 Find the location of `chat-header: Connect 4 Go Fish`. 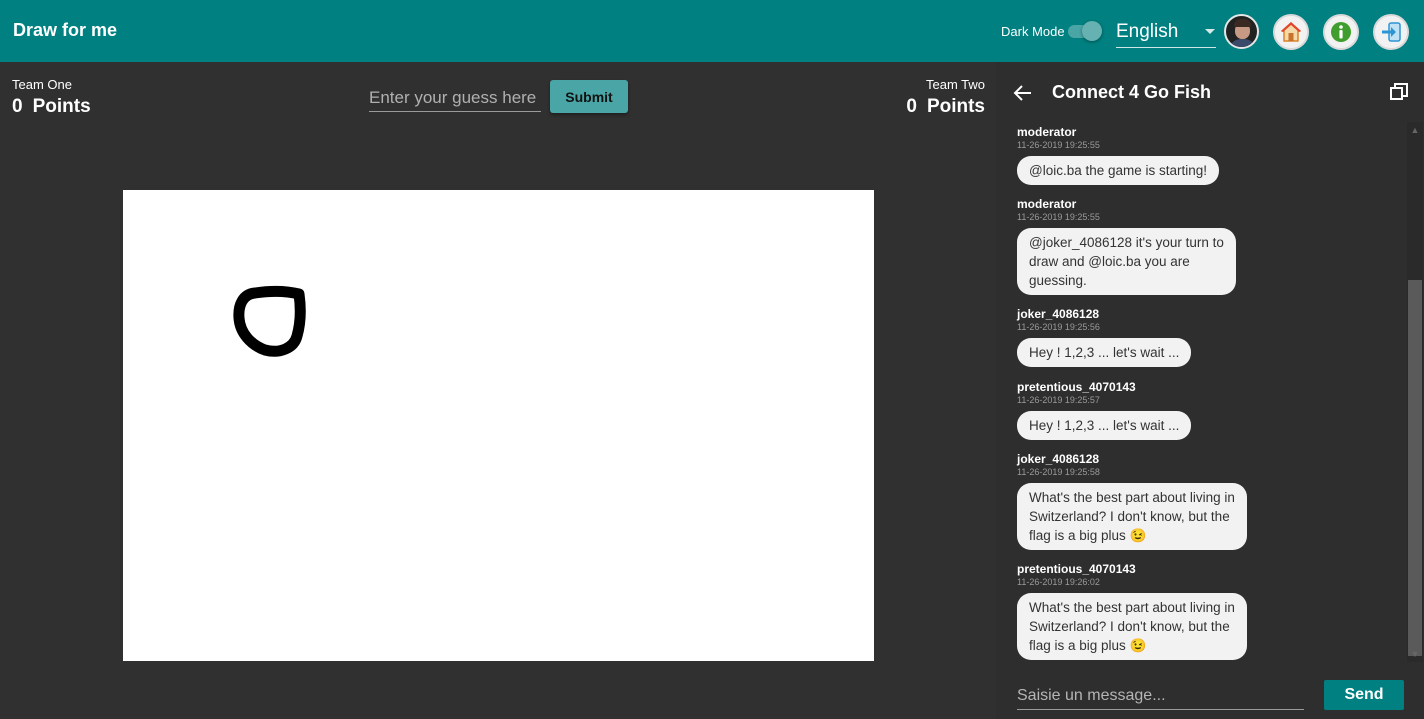

chat-header: Connect 4 Go Fish is located at coordinates (1210, 92).